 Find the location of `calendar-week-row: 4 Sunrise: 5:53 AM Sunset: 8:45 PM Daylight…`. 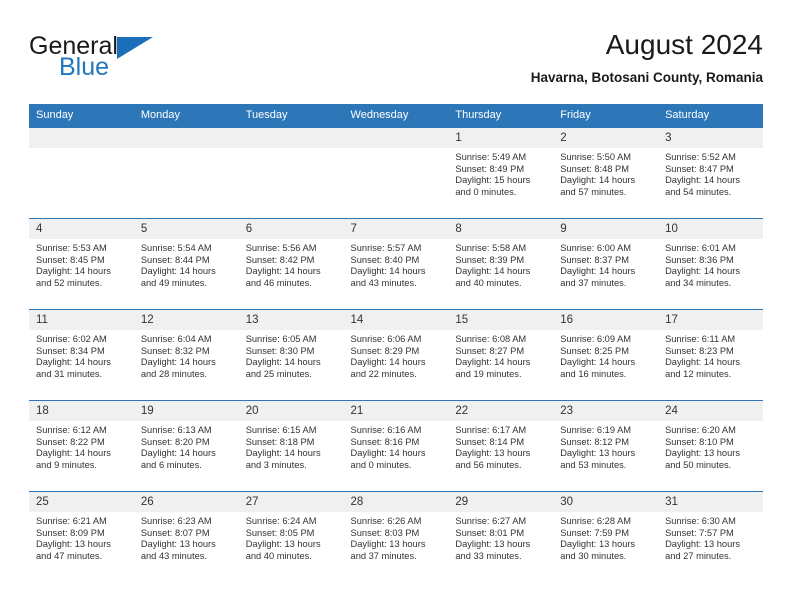

calendar-week-row: 4 Sunrise: 5:53 AM Sunset: 8:45 PM Daylight… is located at coordinates (396, 264).